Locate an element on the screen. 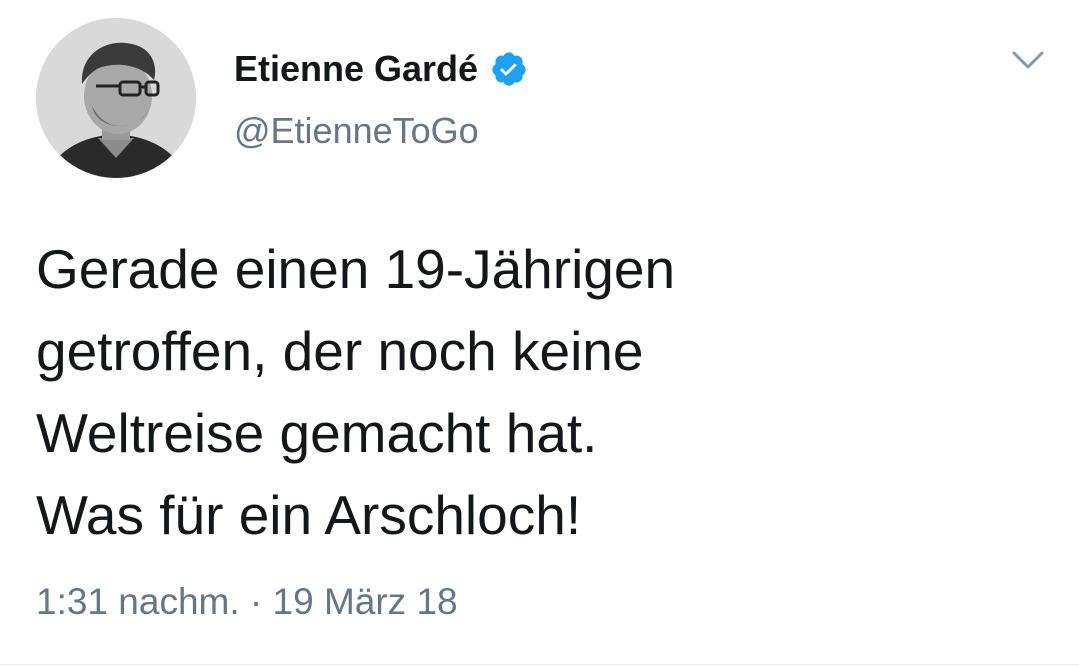 The height and width of the screenshot is (667, 1079). avatar is located at coordinates (116, 98).